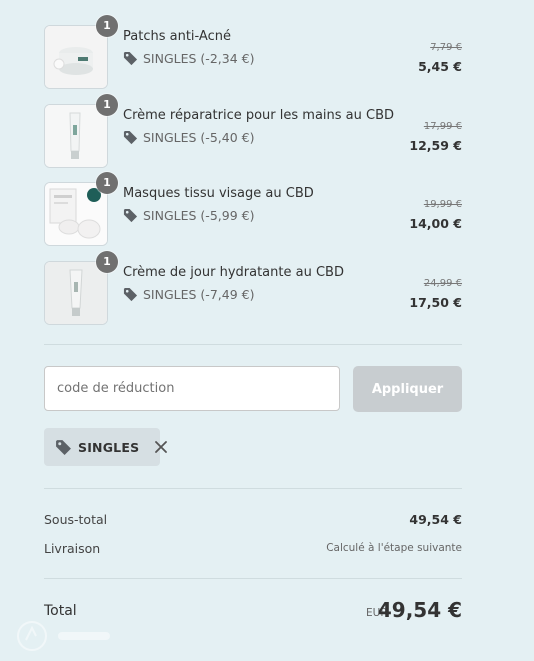  I want to click on subtotal-value: 49,54 €, so click(435, 519).